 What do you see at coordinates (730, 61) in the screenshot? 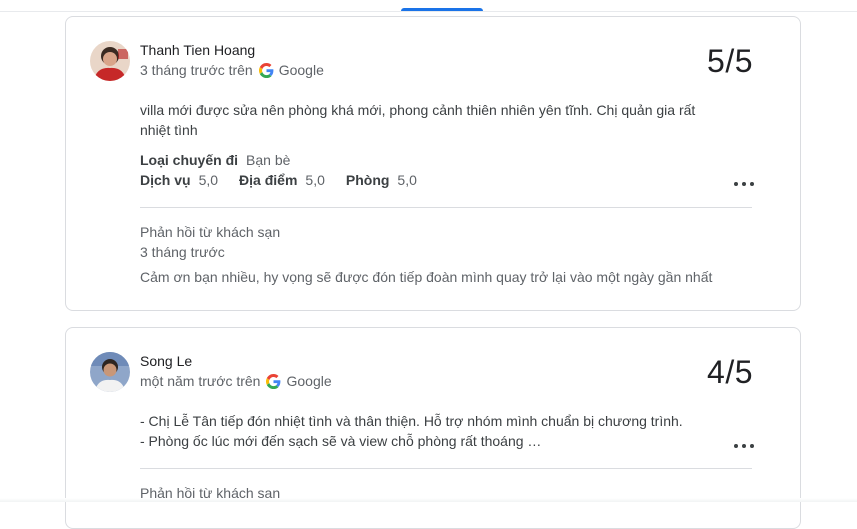
I see `review-score: 5/5` at bounding box center [730, 61].